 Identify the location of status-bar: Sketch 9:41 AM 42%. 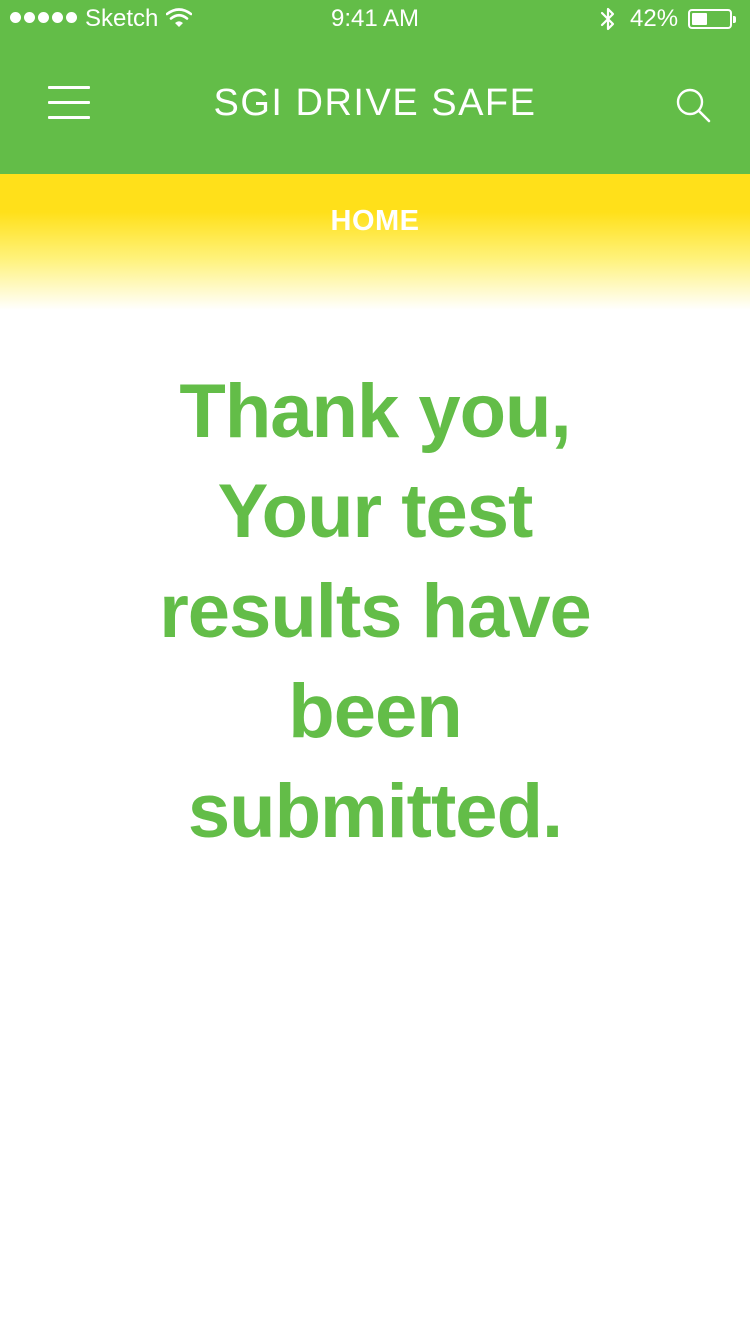
(375, 20).